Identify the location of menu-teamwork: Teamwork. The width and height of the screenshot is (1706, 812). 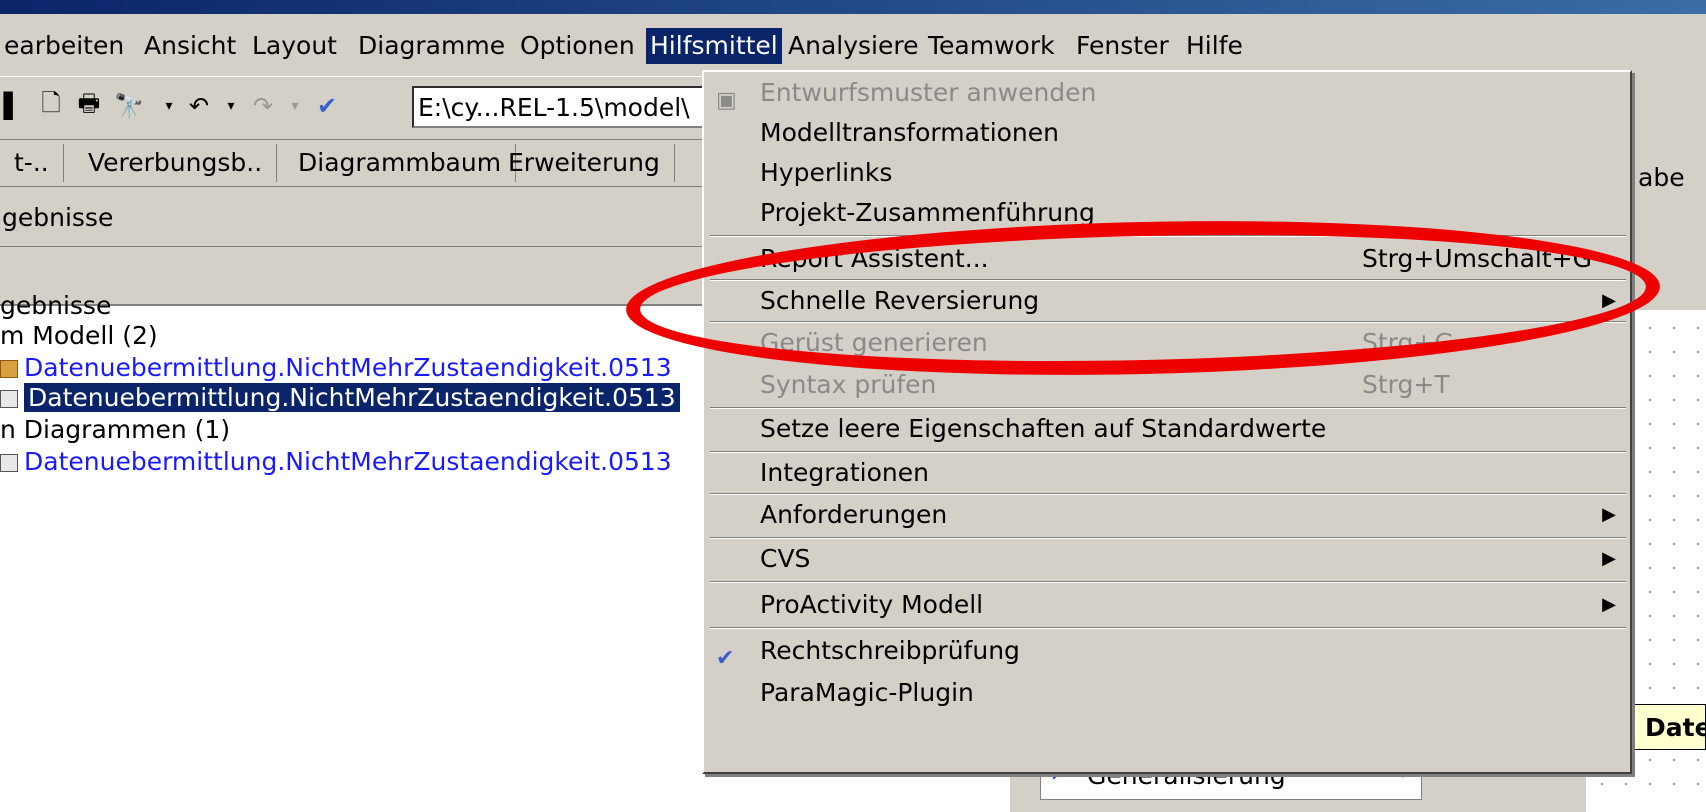
(991, 46).